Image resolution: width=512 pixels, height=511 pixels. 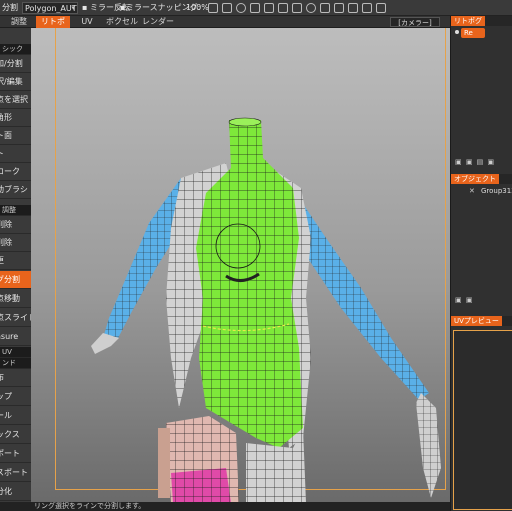 I want to click on tab-uv: UV, so click(x=87, y=22).